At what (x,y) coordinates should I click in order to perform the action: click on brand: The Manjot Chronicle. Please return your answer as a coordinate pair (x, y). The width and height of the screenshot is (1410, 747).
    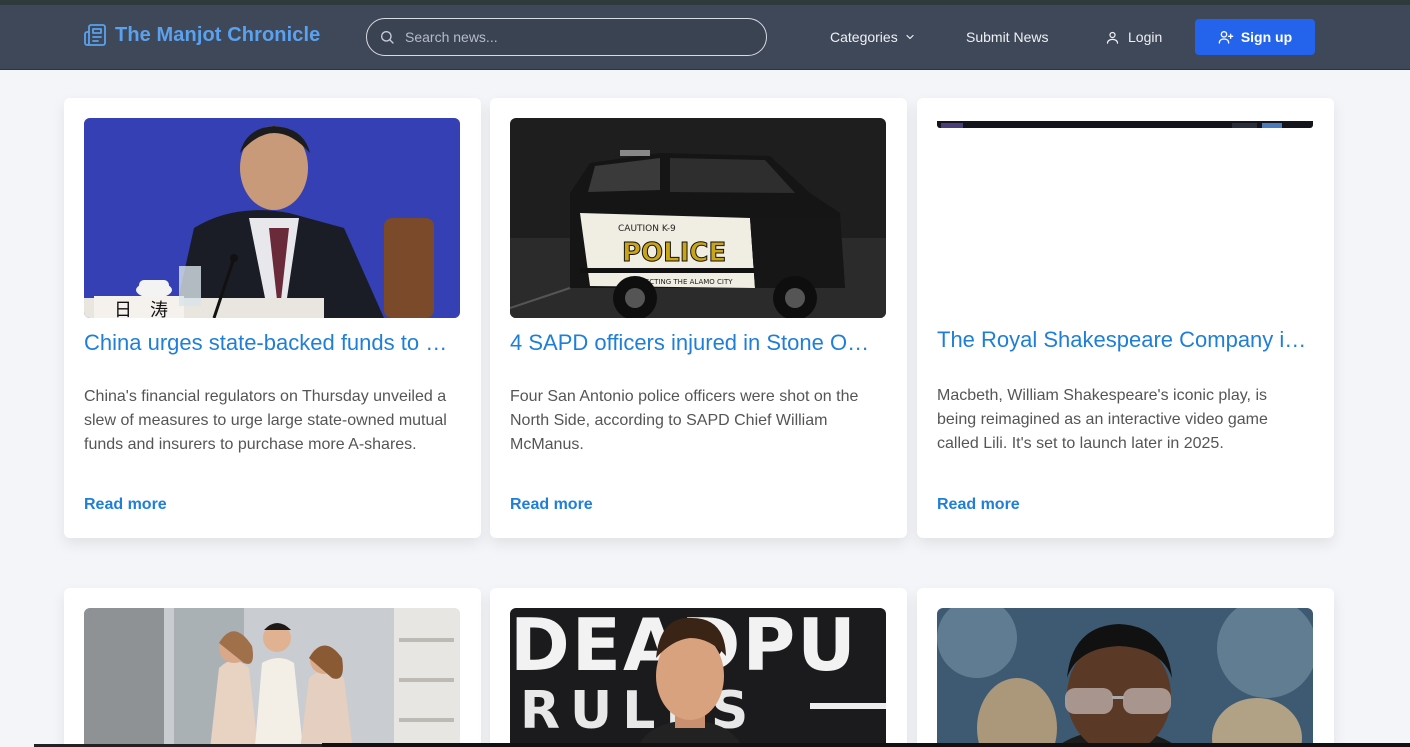
    Looking at the image, I should click on (201, 35).